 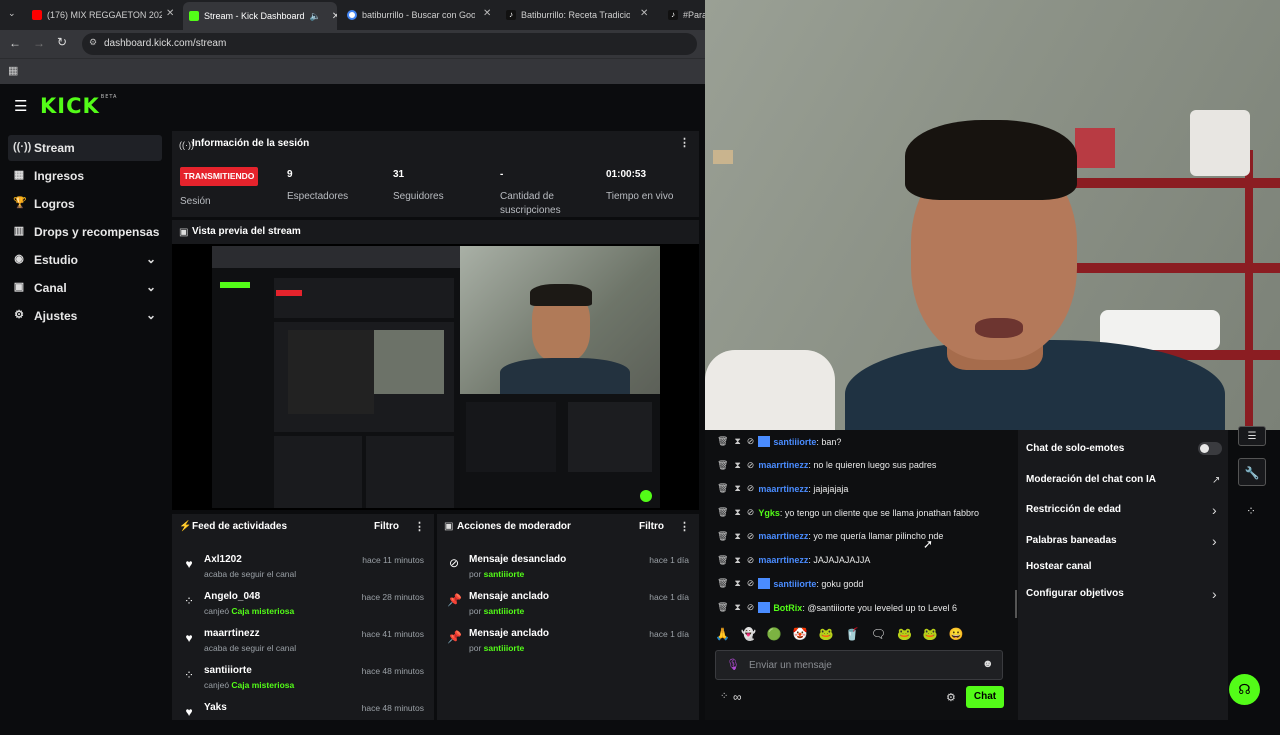 What do you see at coordinates (386, 526) in the screenshot?
I see `feed-filter-button: Filtro` at bounding box center [386, 526].